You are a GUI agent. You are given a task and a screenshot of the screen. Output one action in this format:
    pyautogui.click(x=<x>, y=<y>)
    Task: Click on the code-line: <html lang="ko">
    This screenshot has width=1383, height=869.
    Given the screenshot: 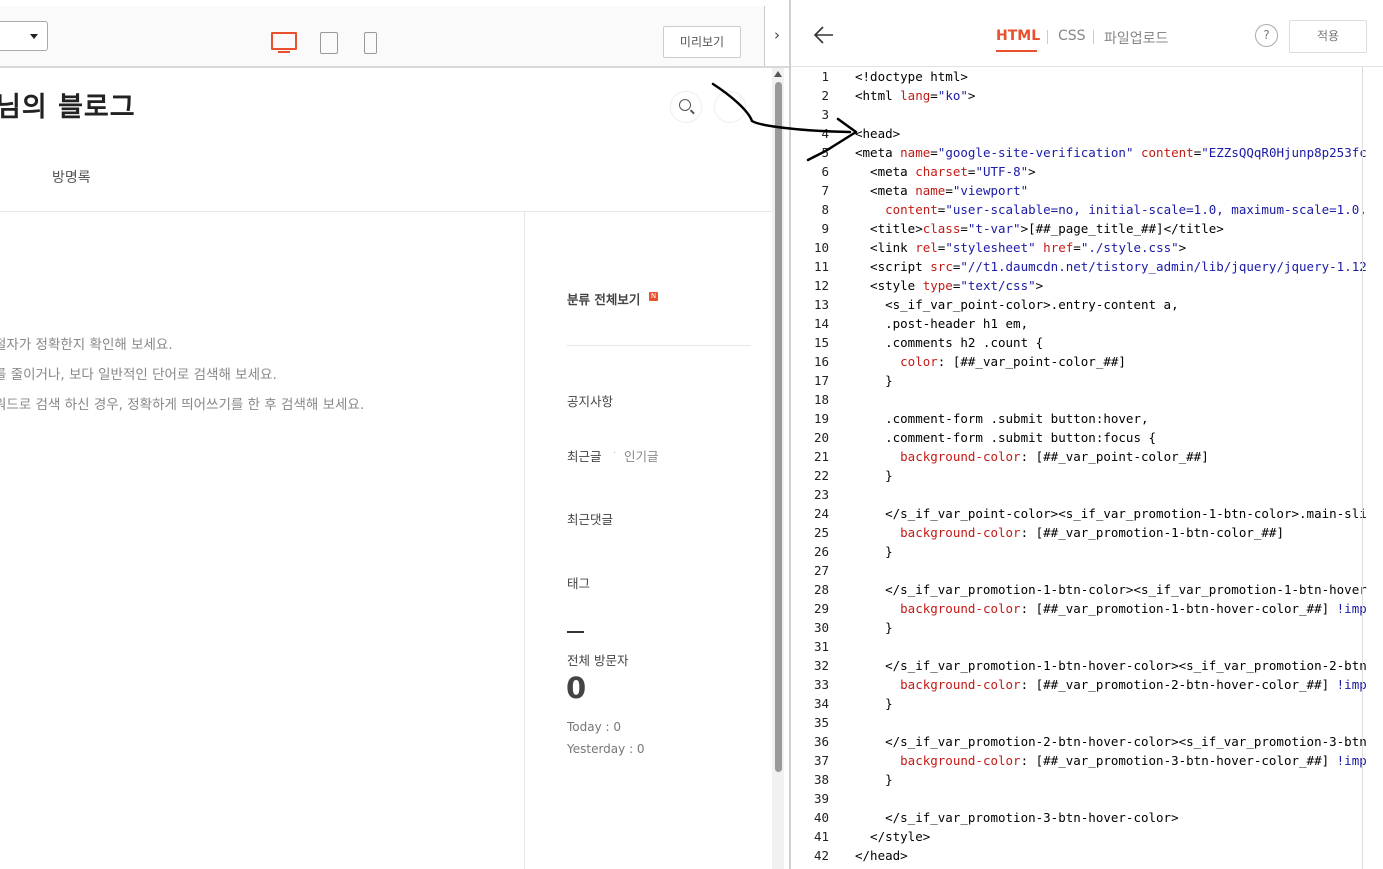 What is the action you would take?
    pyautogui.click(x=915, y=95)
    